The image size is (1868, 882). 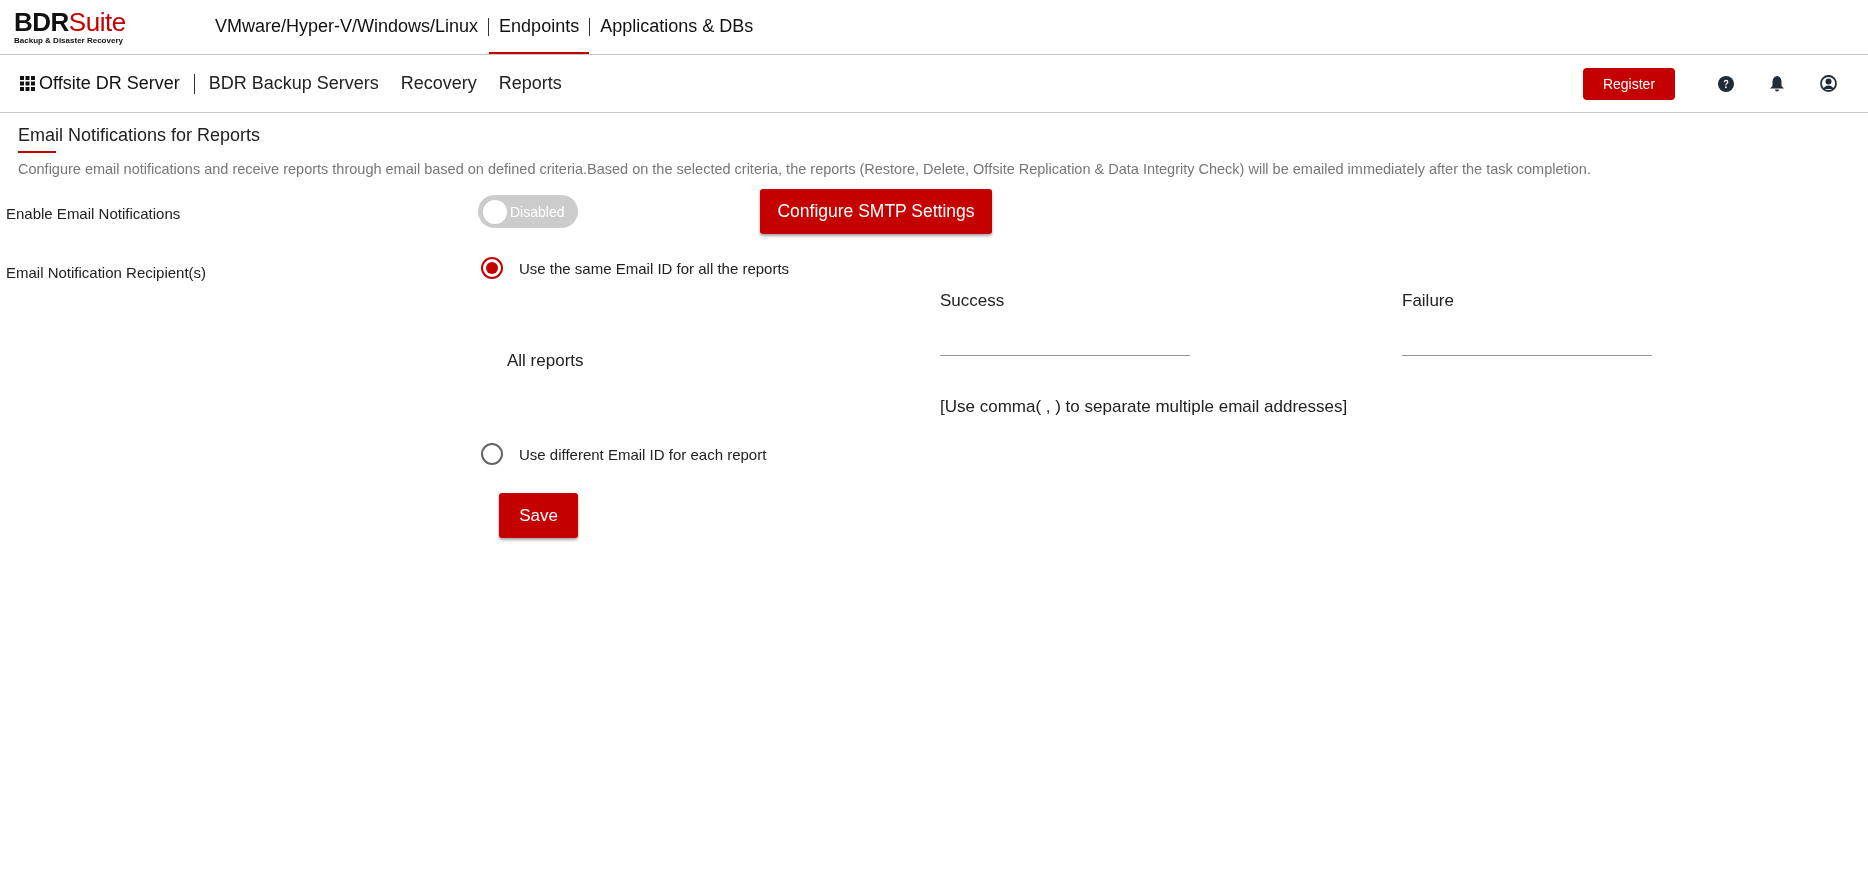 What do you see at coordinates (539, 27) in the screenshot?
I see `nav-tab: Endpoints` at bounding box center [539, 27].